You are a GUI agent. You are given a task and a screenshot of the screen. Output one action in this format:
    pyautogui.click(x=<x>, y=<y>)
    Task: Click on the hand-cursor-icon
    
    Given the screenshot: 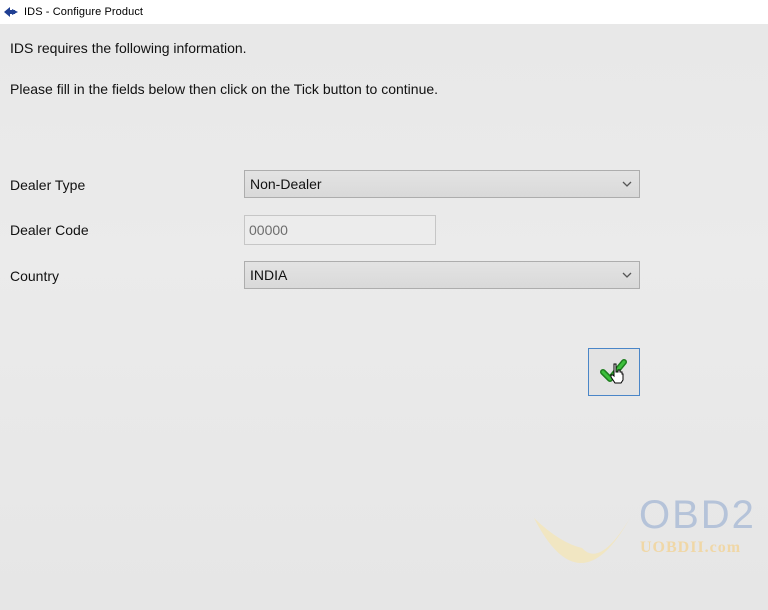 What is the action you would take?
    pyautogui.click(x=617, y=373)
    